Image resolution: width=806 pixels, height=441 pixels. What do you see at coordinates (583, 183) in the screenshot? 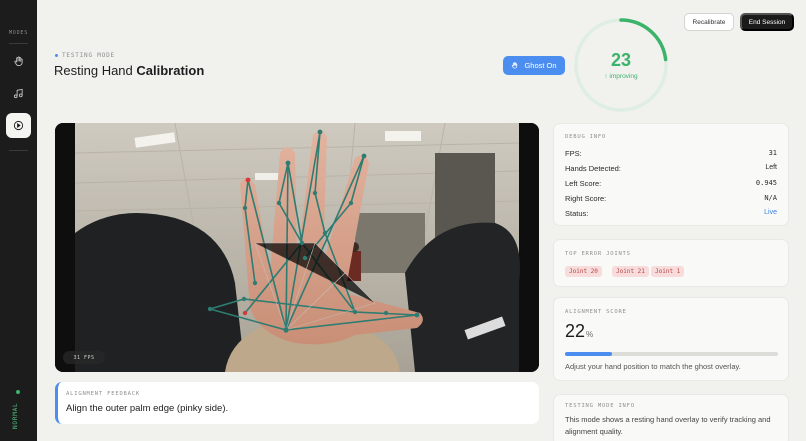
I see `debug-key: Left Score:` at bounding box center [583, 183].